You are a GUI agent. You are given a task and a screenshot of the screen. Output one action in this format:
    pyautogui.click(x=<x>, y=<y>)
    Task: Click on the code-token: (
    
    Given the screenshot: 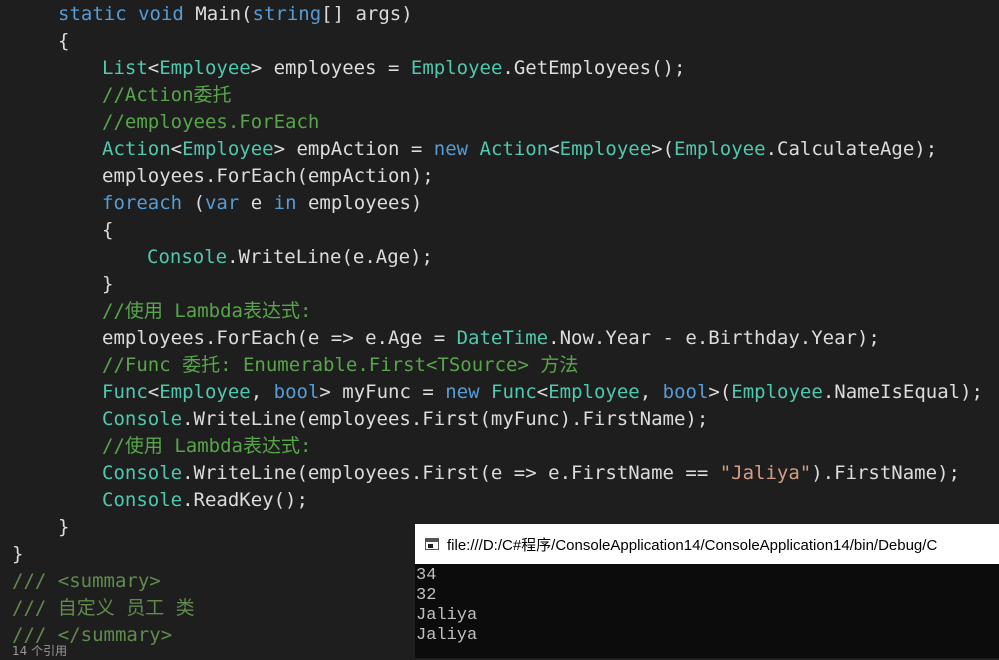 What is the action you would take?
    pyautogui.click(x=193, y=203)
    